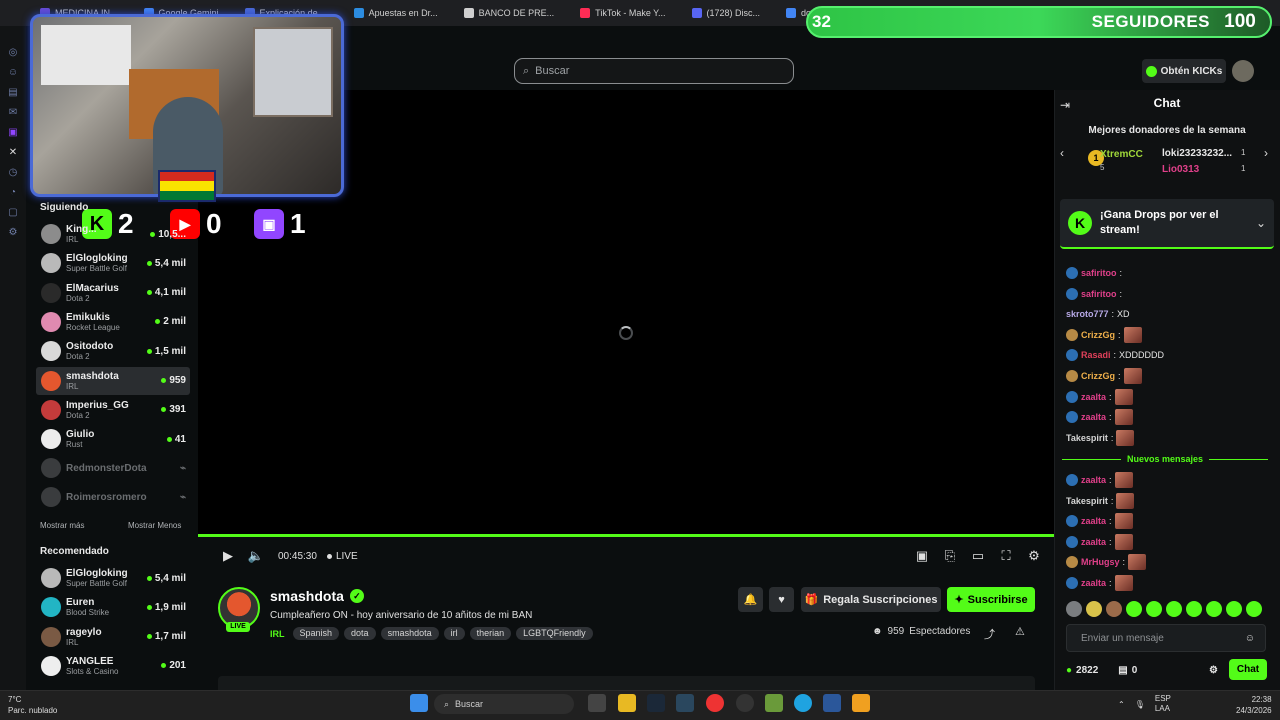 This screenshot has height=720, width=1280. What do you see at coordinates (62, 525) in the screenshot?
I see `show-more-link: Mostrar más` at bounding box center [62, 525].